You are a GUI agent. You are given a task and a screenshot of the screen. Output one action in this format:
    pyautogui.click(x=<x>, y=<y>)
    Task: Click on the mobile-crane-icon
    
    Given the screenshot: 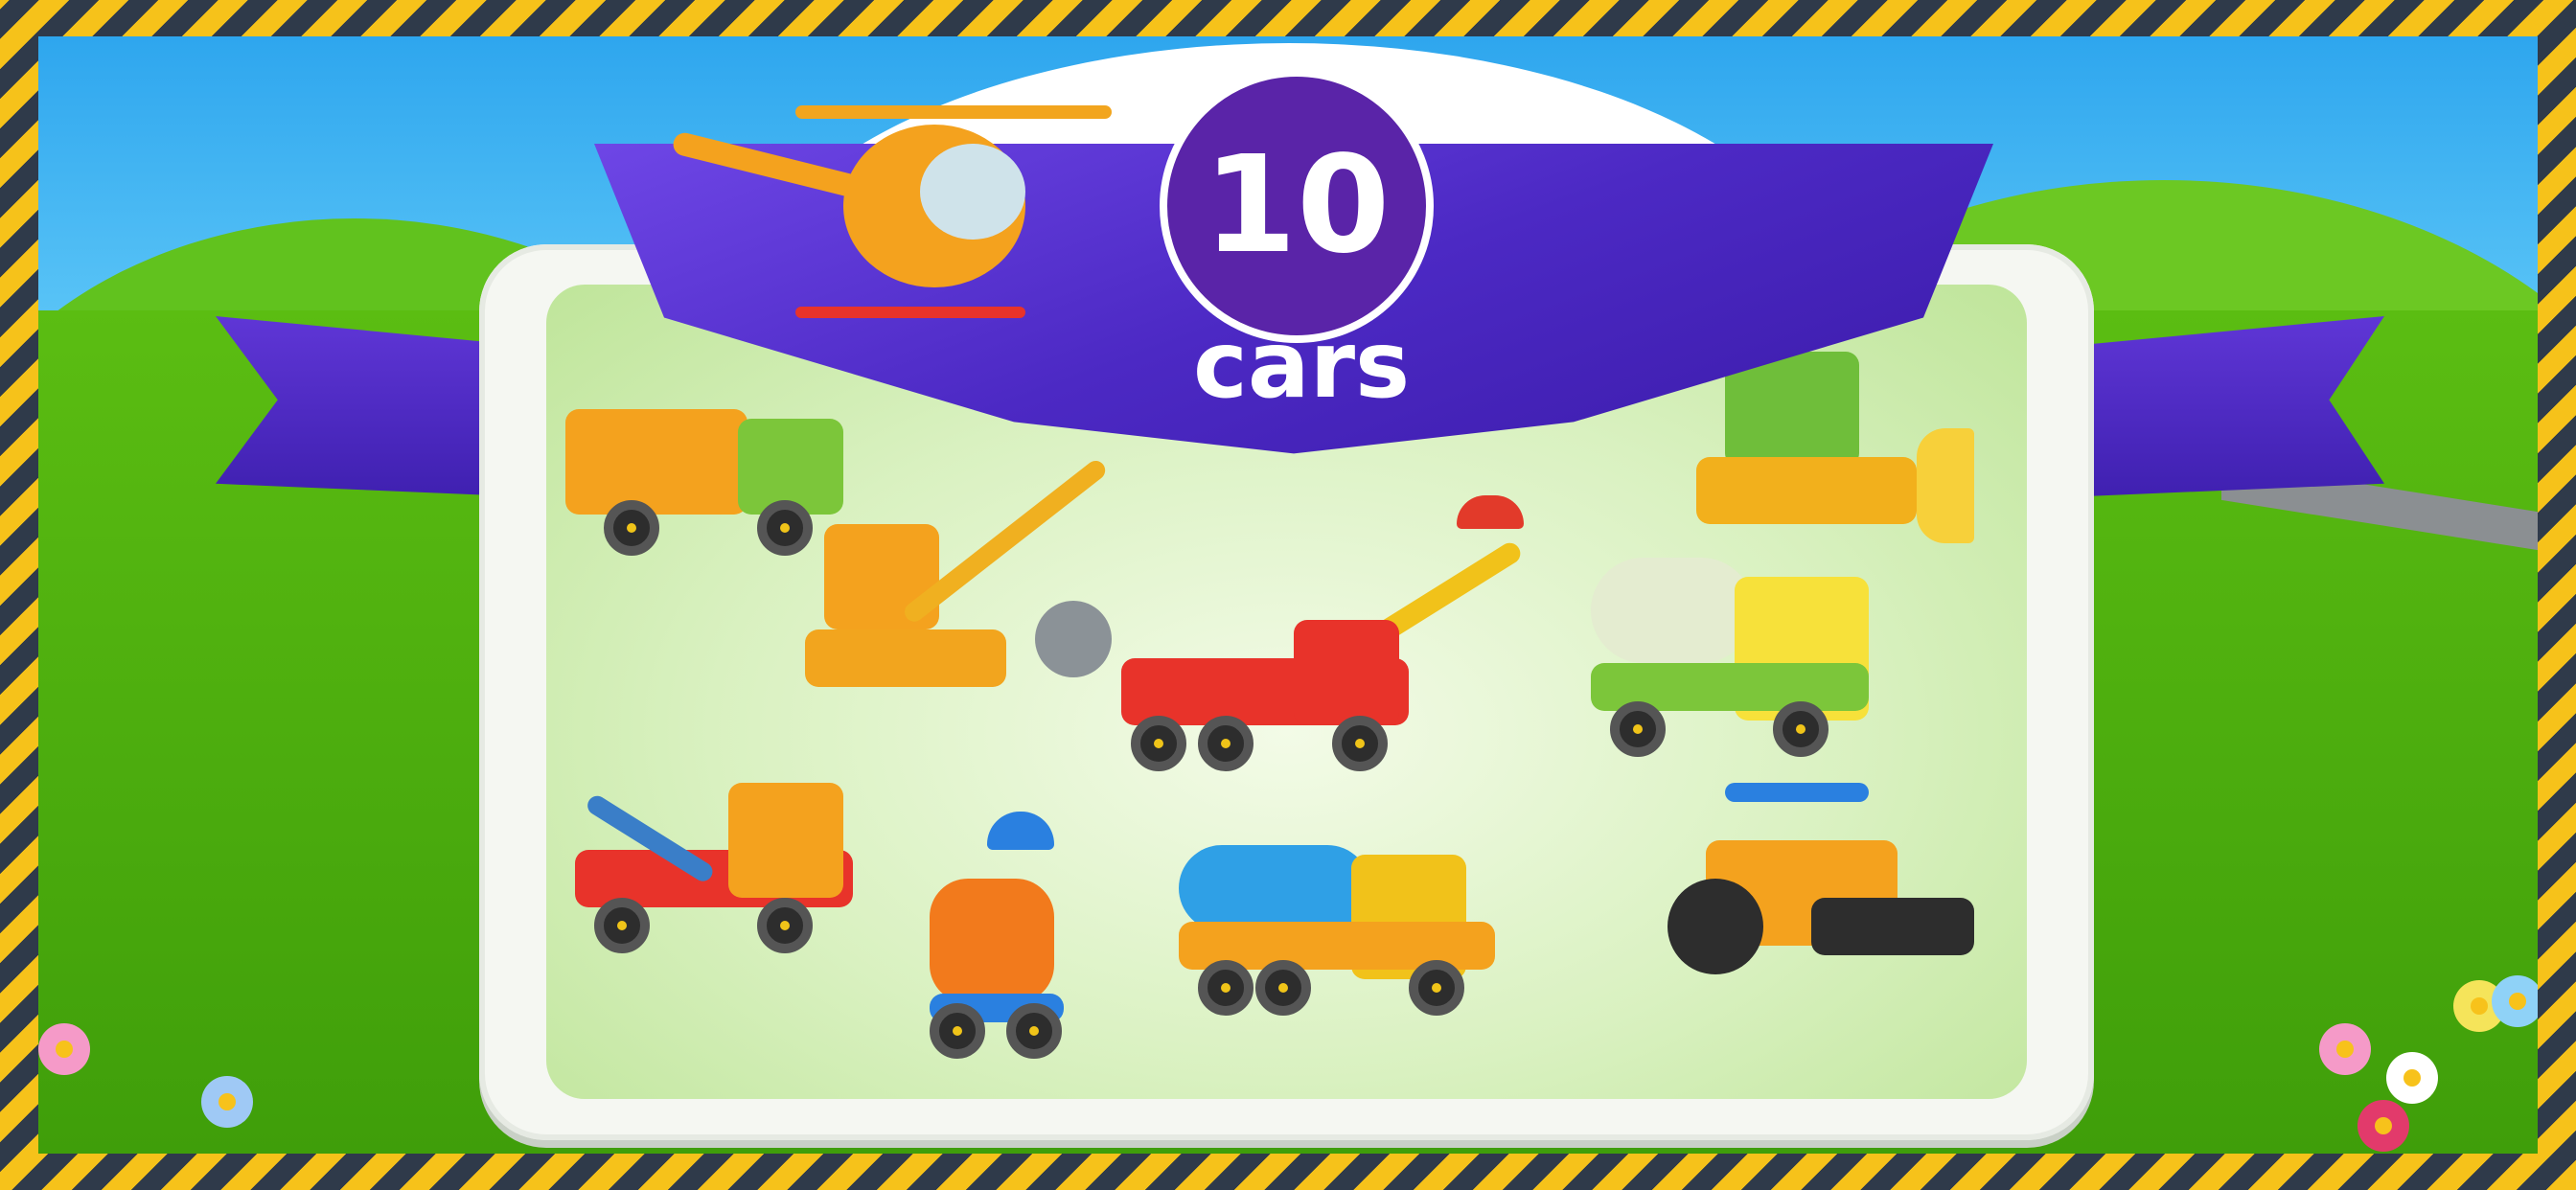 What is the action you would take?
    pyautogui.click(x=1336, y=639)
    